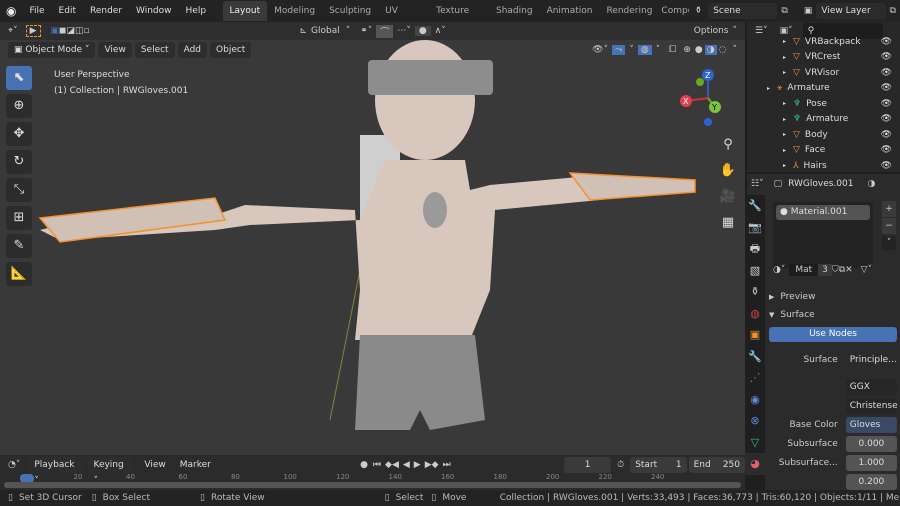  What do you see at coordinates (245, 11) in the screenshot?
I see `tab-layout: Layout` at bounding box center [245, 11].